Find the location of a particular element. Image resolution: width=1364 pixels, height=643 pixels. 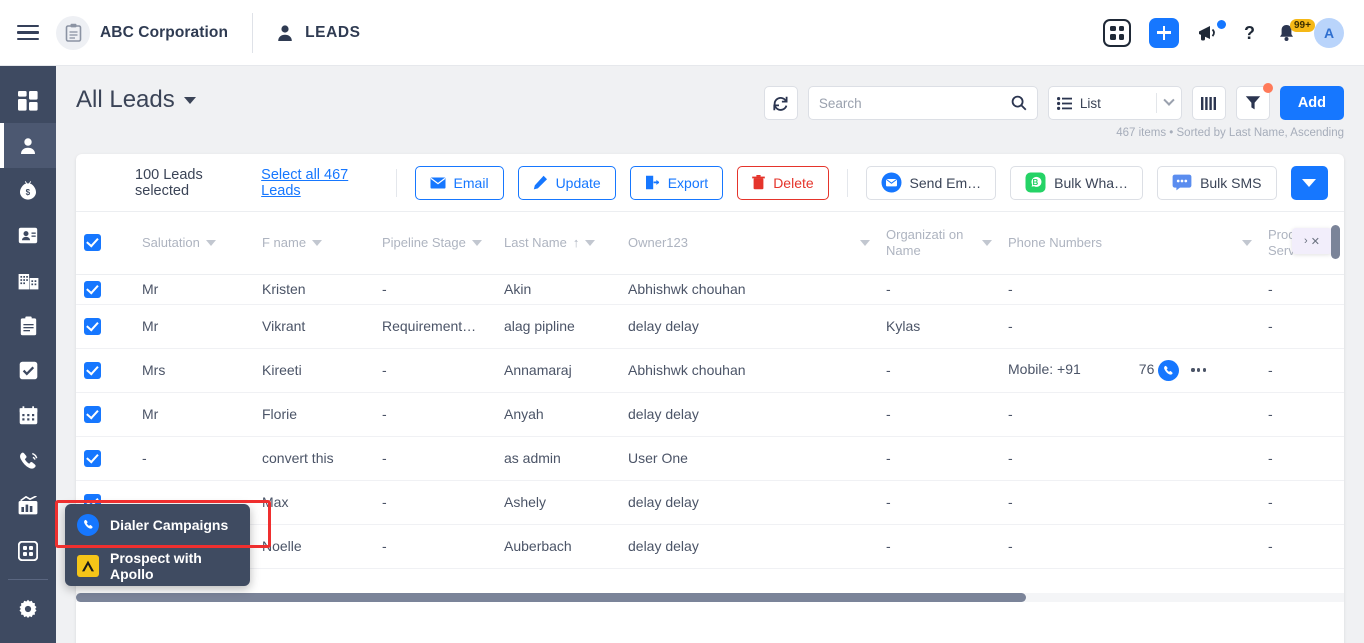

more-actions-button is located at coordinates (1309, 182).